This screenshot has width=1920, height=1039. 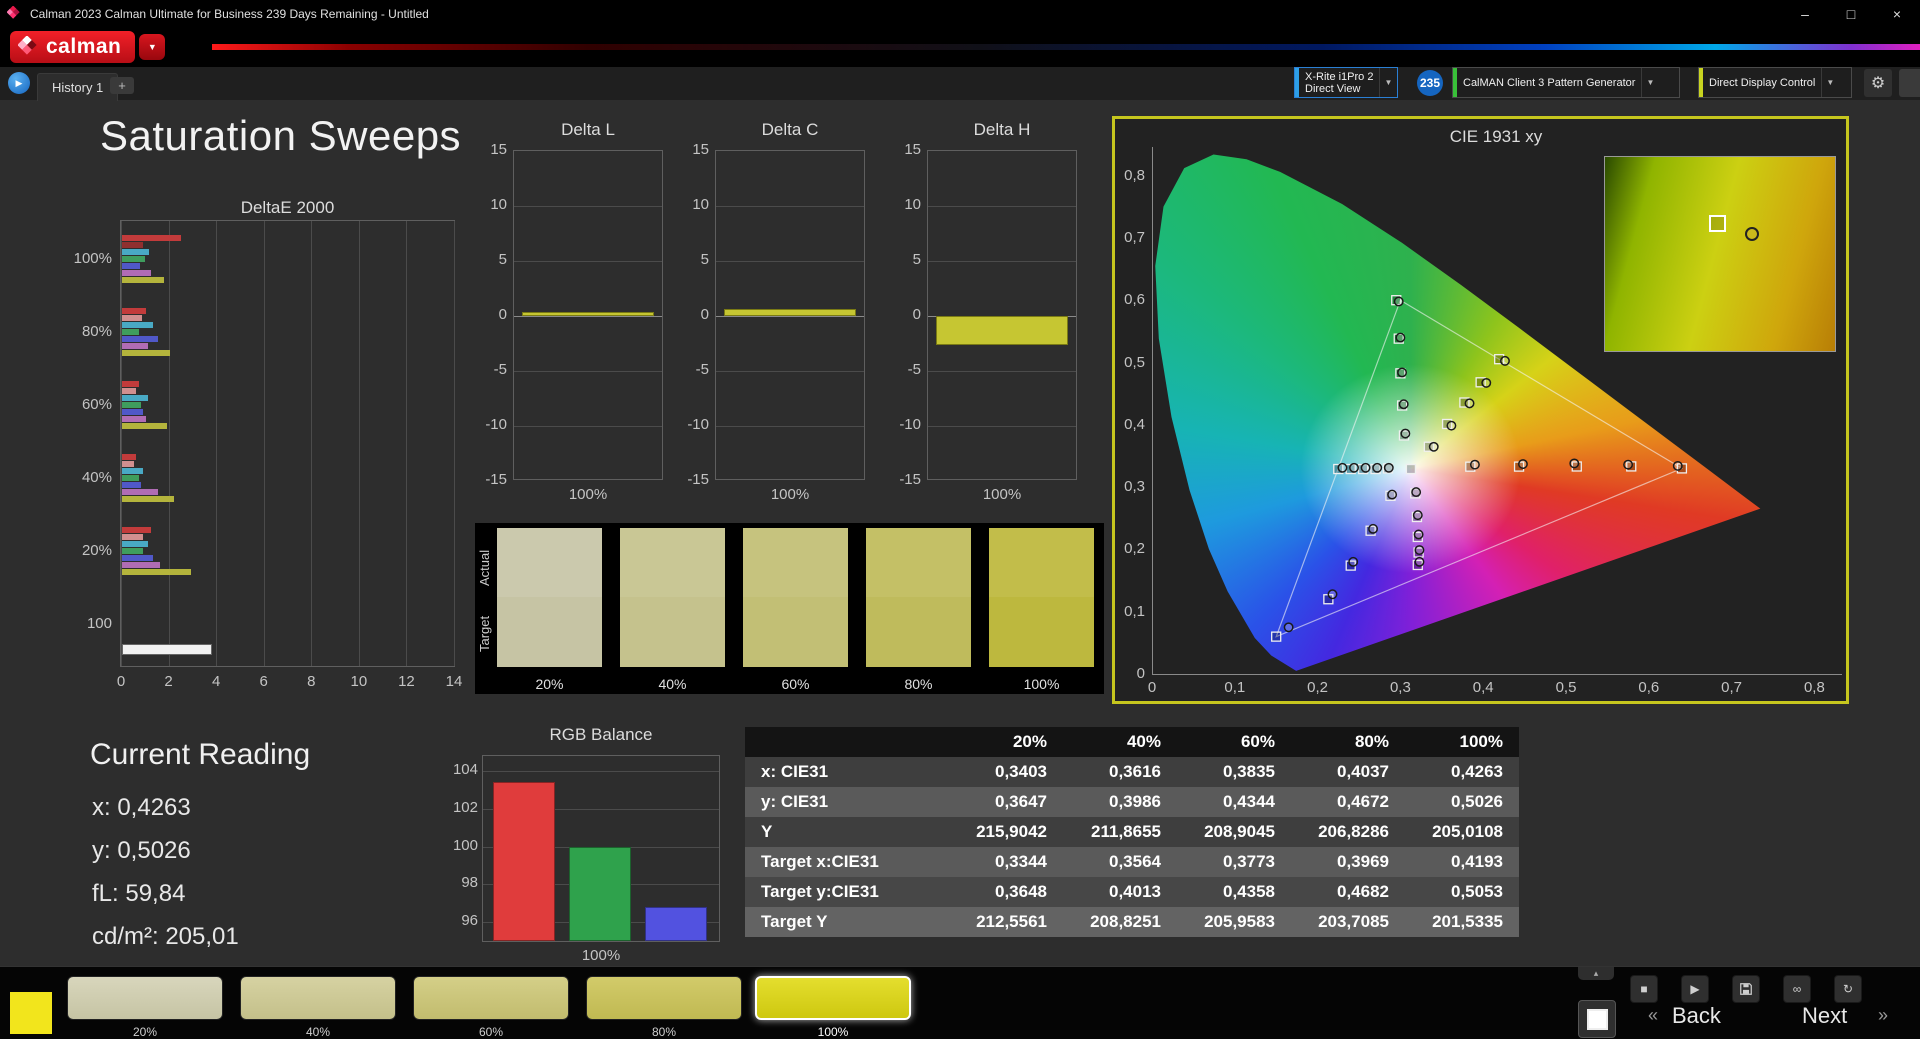 I want to click on cie-x-tick: 0,7, so click(x=1732, y=687).